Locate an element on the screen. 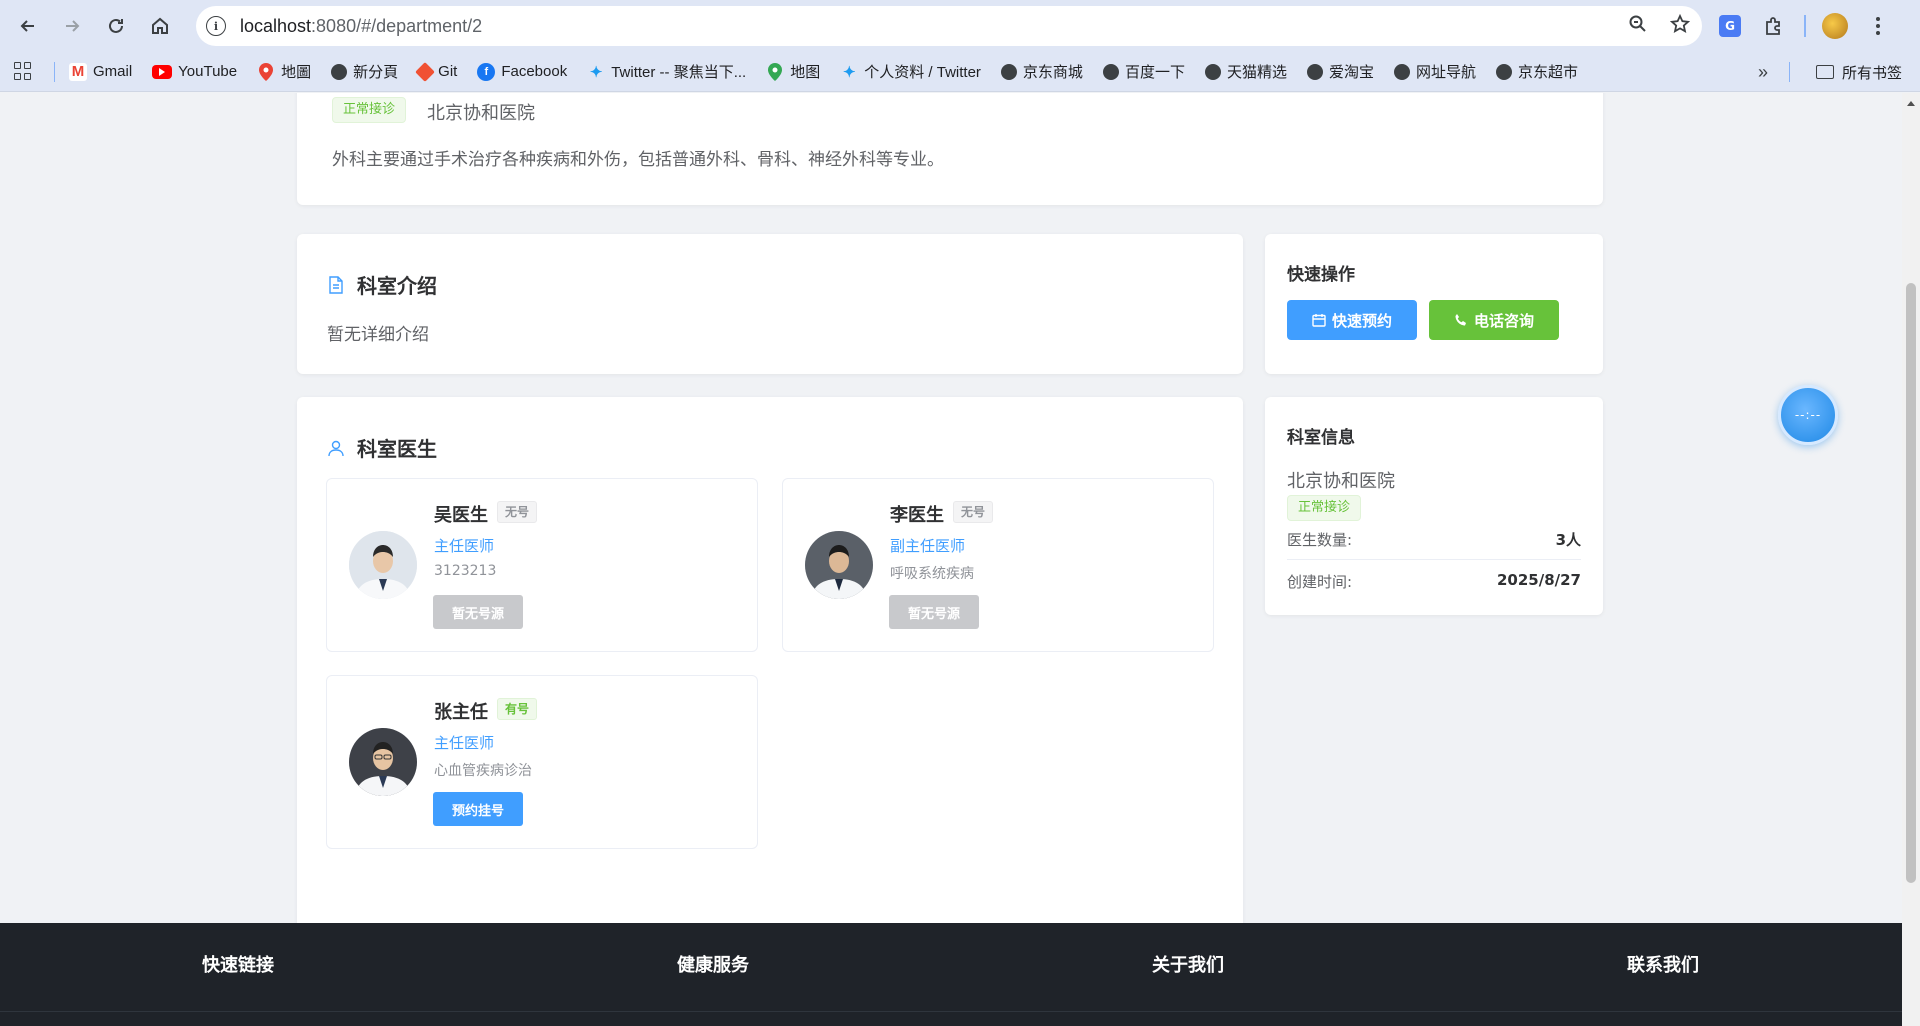 The width and height of the screenshot is (1920, 1026). bookmark-label: YouTube is located at coordinates (208, 71).